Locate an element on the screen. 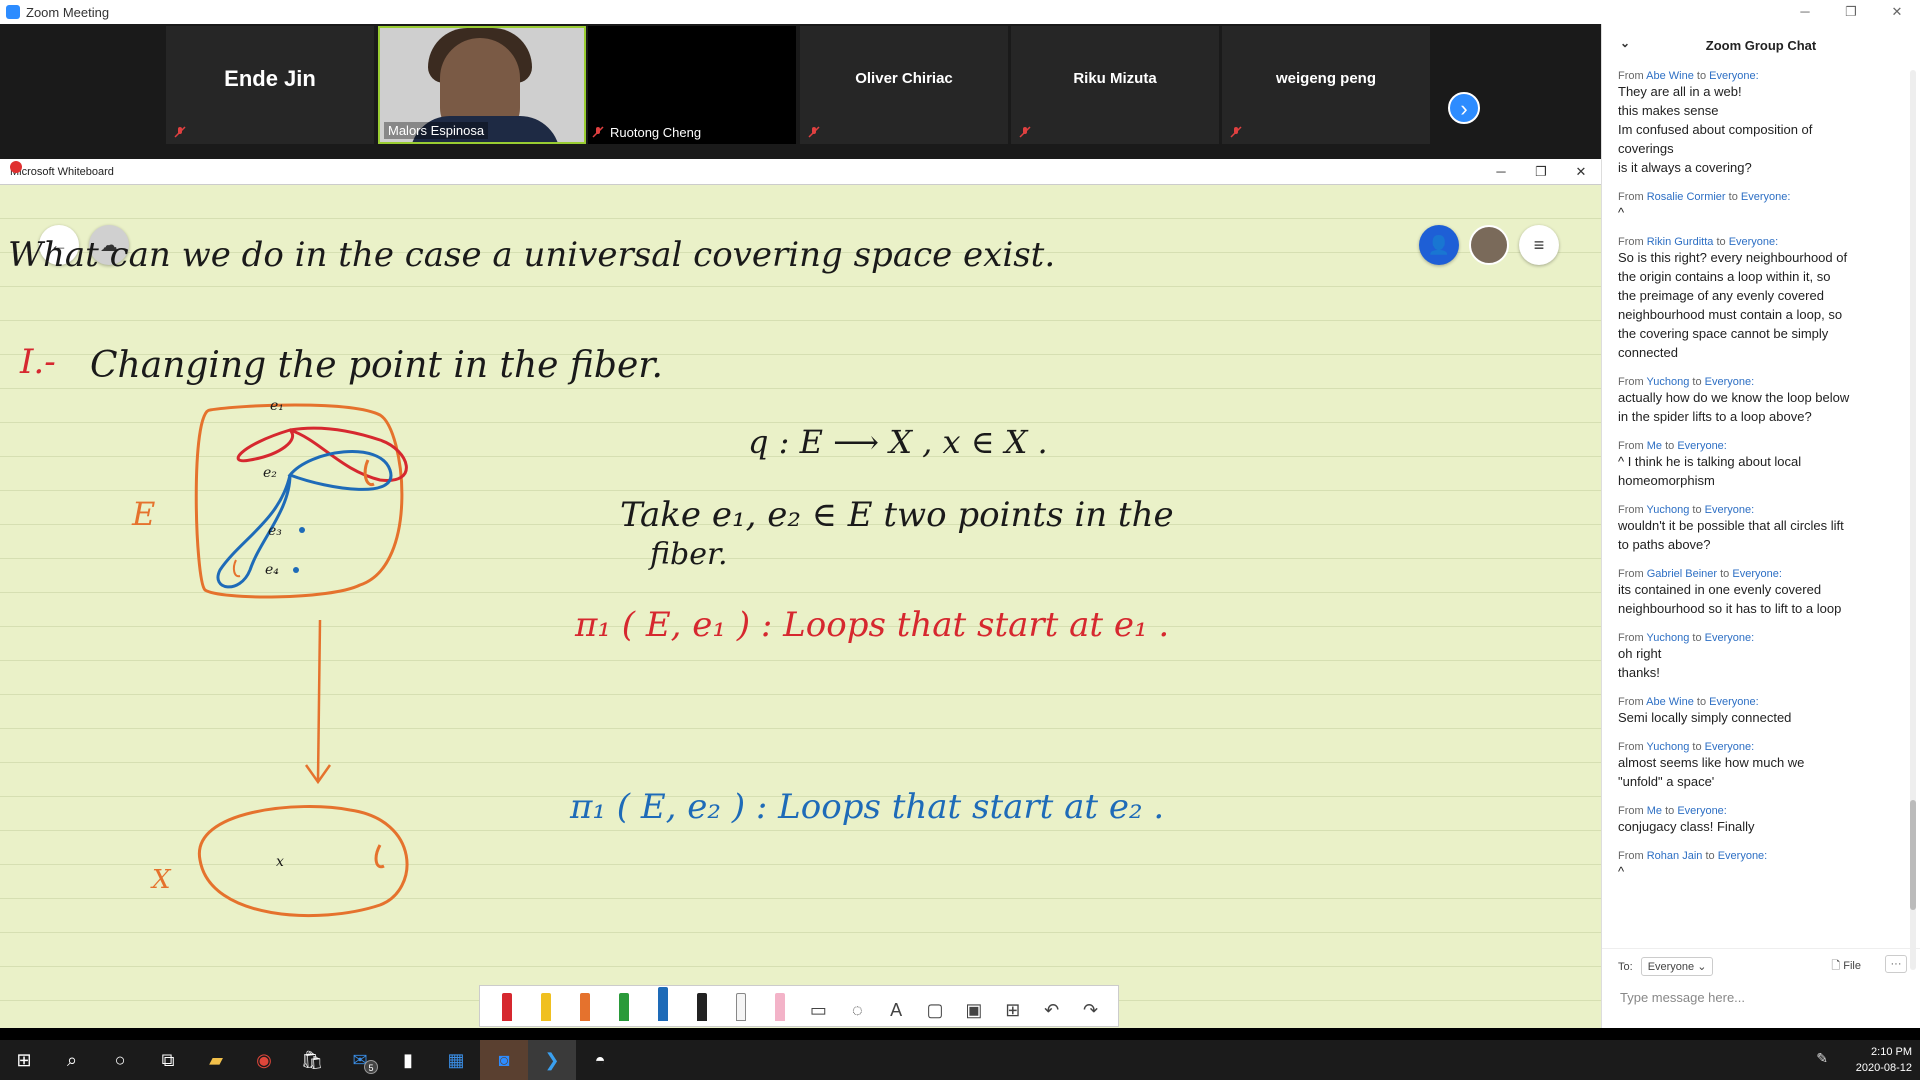 Image resolution: width=1920 pixels, height=1080 pixels. label-x: x is located at coordinates (280, 862).